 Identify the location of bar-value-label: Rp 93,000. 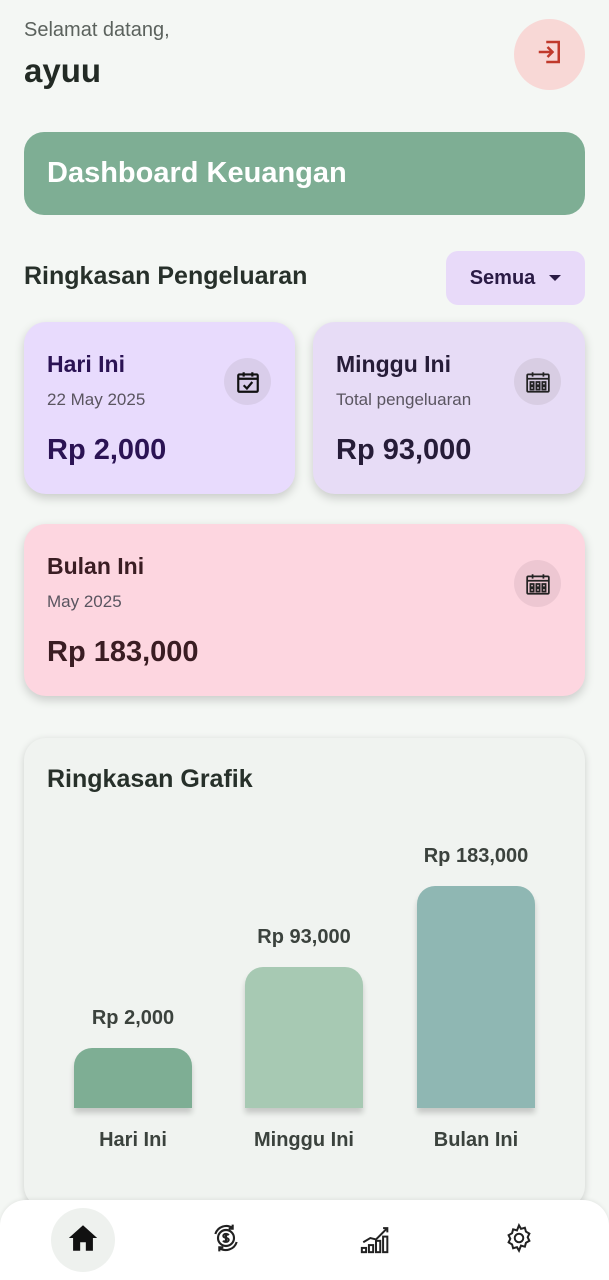
(304, 936).